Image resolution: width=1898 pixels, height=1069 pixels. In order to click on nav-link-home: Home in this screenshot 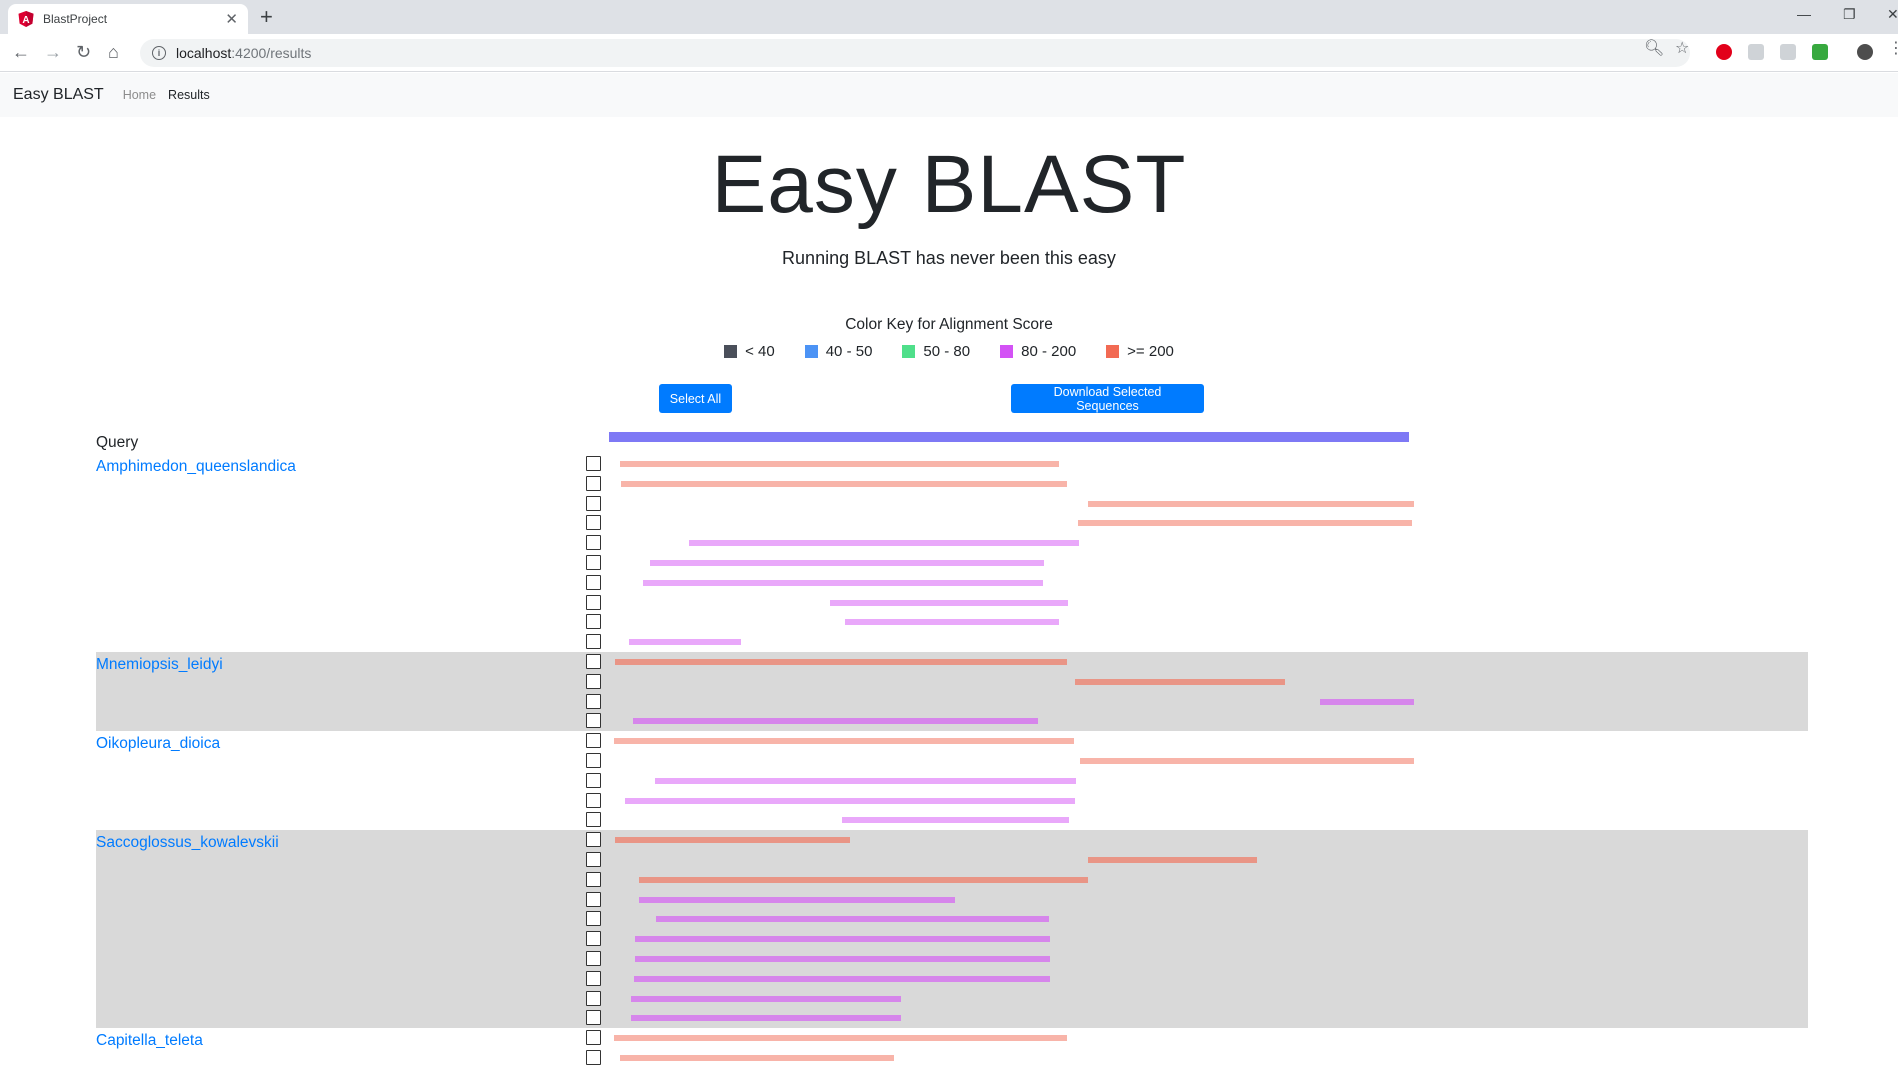, I will do `click(139, 95)`.